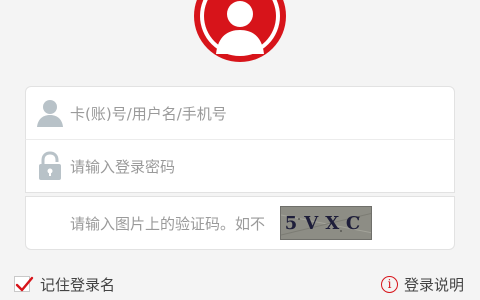 The image size is (480, 300). What do you see at coordinates (433, 284) in the screenshot?
I see `help-label: 登录说明` at bounding box center [433, 284].